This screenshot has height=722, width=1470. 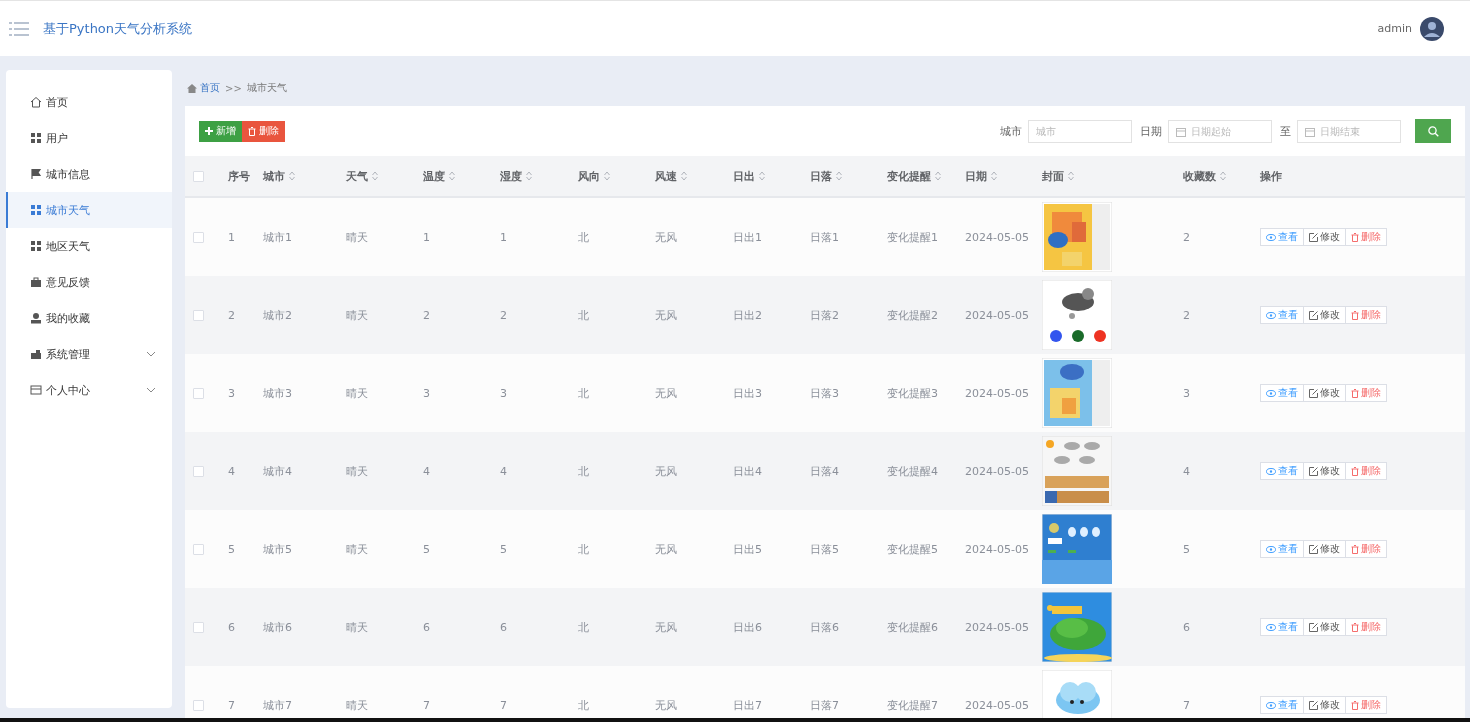 What do you see at coordinates (824, 315) in the screenshot?
I see `table-cell: 日落2` at bounding box center [824, 315].